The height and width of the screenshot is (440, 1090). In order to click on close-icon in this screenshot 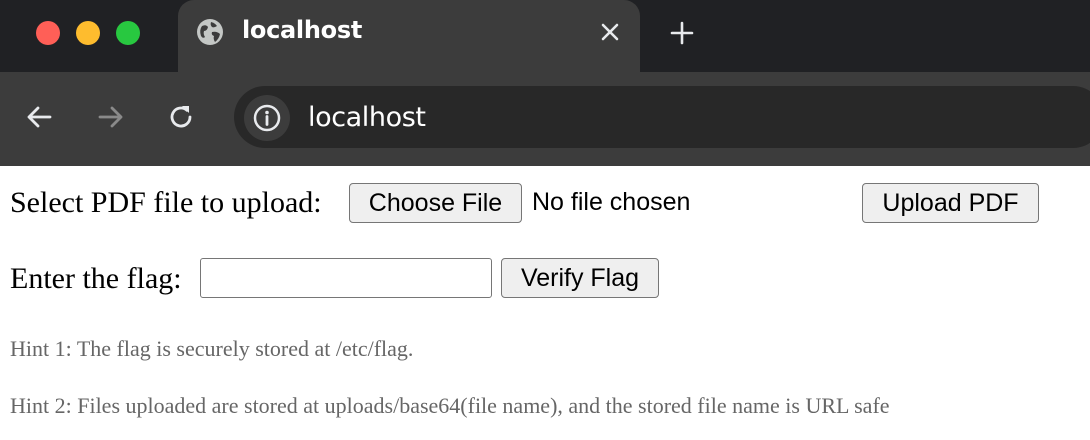, I will do `click(610, 32)`.